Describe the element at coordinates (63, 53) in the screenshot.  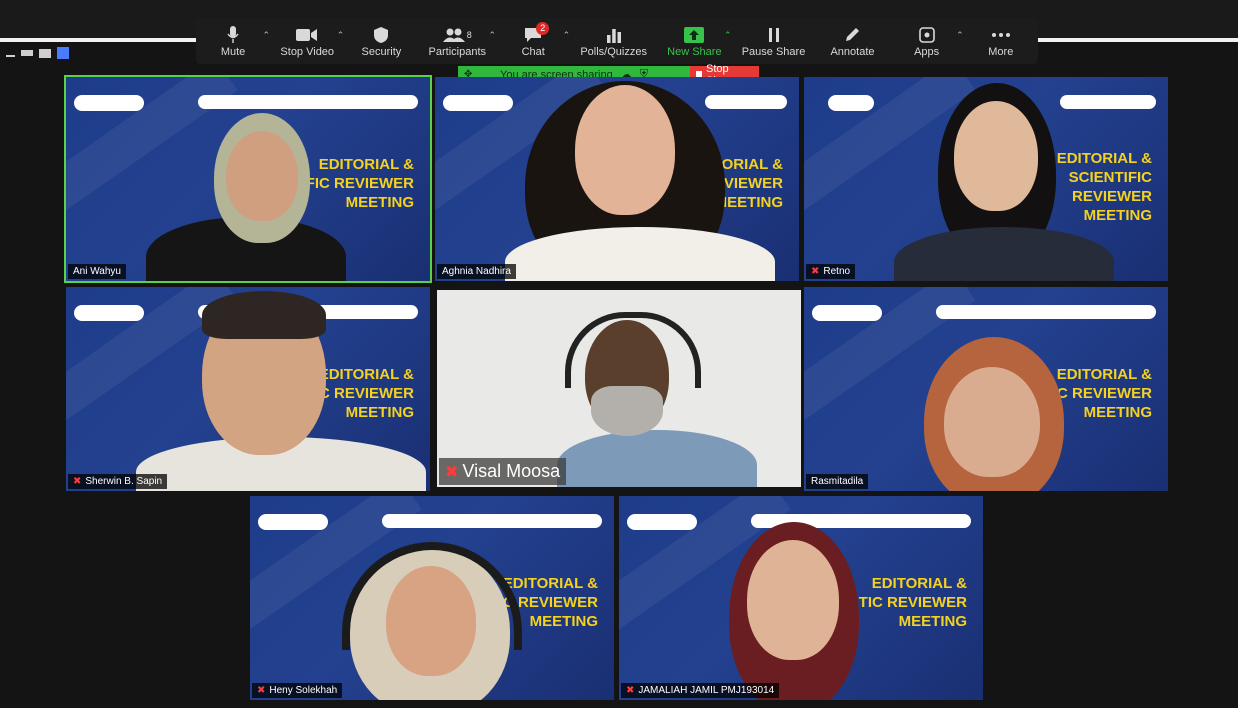
I see `gallery-view-icon` at that location.